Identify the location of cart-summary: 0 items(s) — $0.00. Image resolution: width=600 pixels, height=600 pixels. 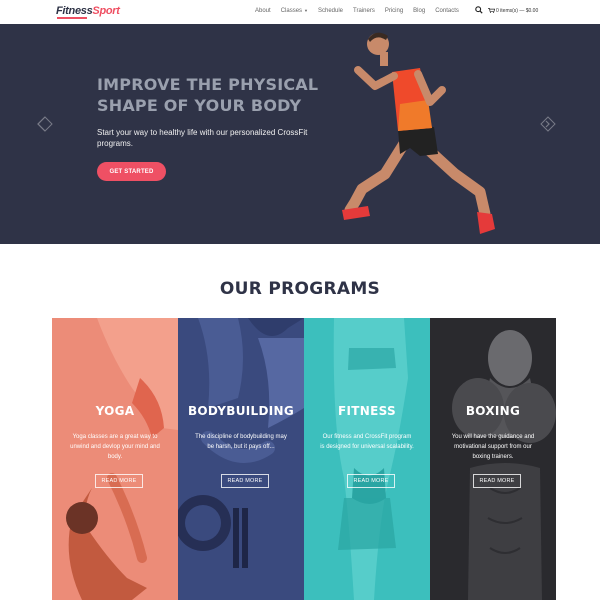
(513, 11).